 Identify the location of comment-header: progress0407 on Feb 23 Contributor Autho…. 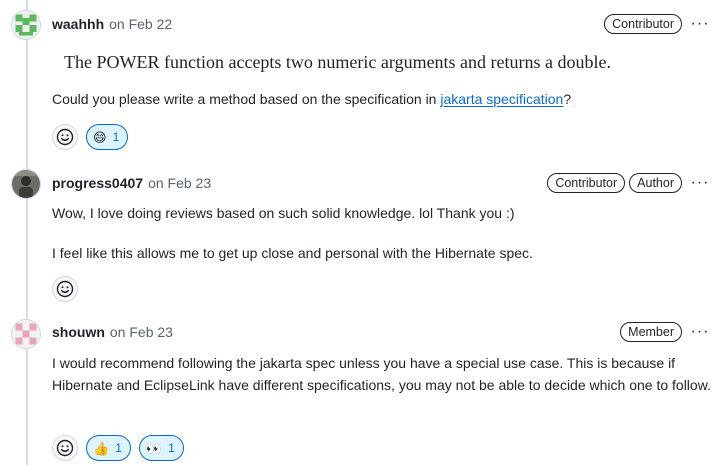
(382, 183).